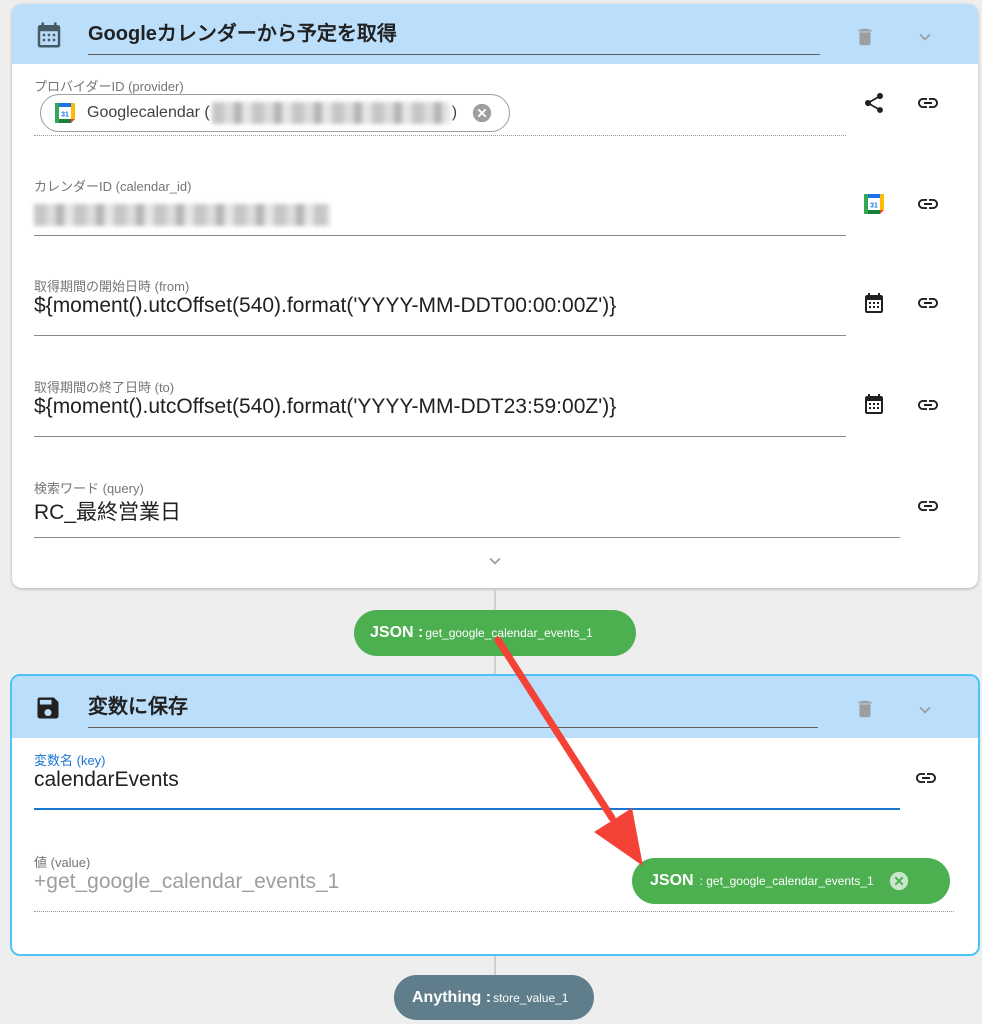 The height and width of the screenshot is (1024, 982). Describe the element at coordinates (440, 206) in the screenshot. I see `calendar-id-field: カレンダーID (calendar_id)` at that location.